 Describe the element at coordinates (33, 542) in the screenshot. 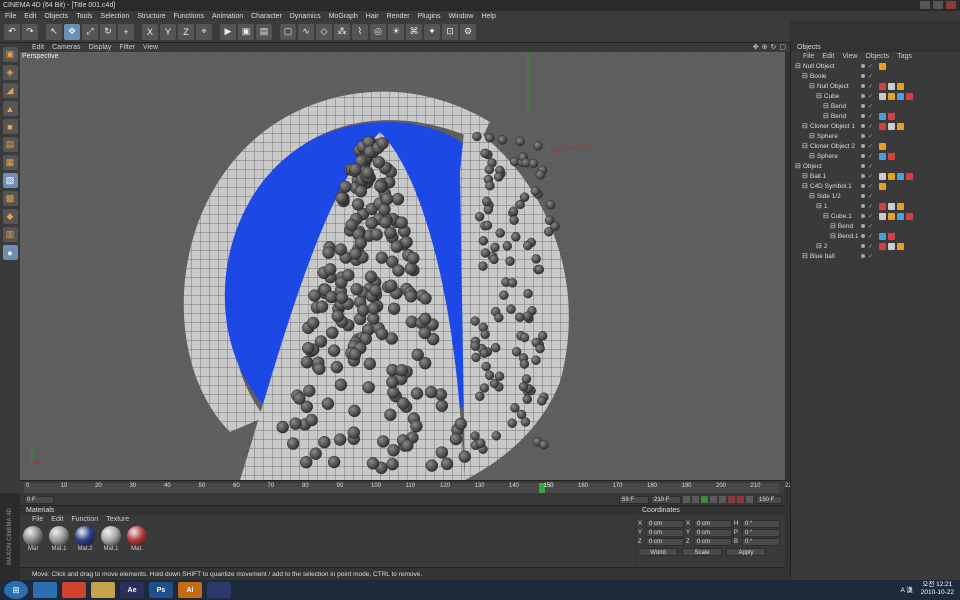

I see `material-swatch: Mat` at that location.